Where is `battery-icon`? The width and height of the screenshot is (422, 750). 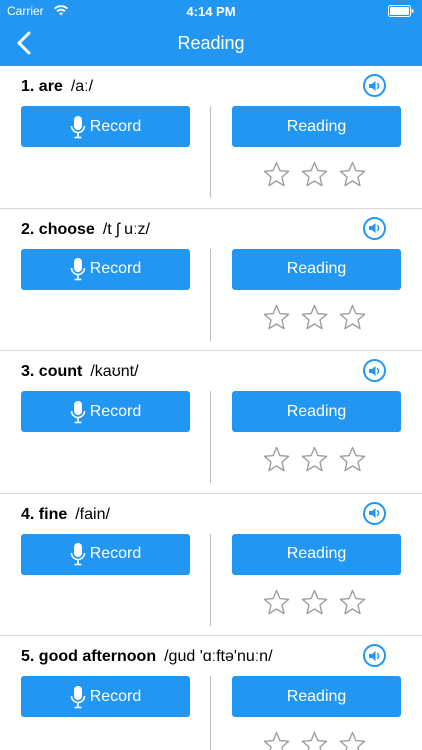
battery-icon is located at coordinates (401, 11).